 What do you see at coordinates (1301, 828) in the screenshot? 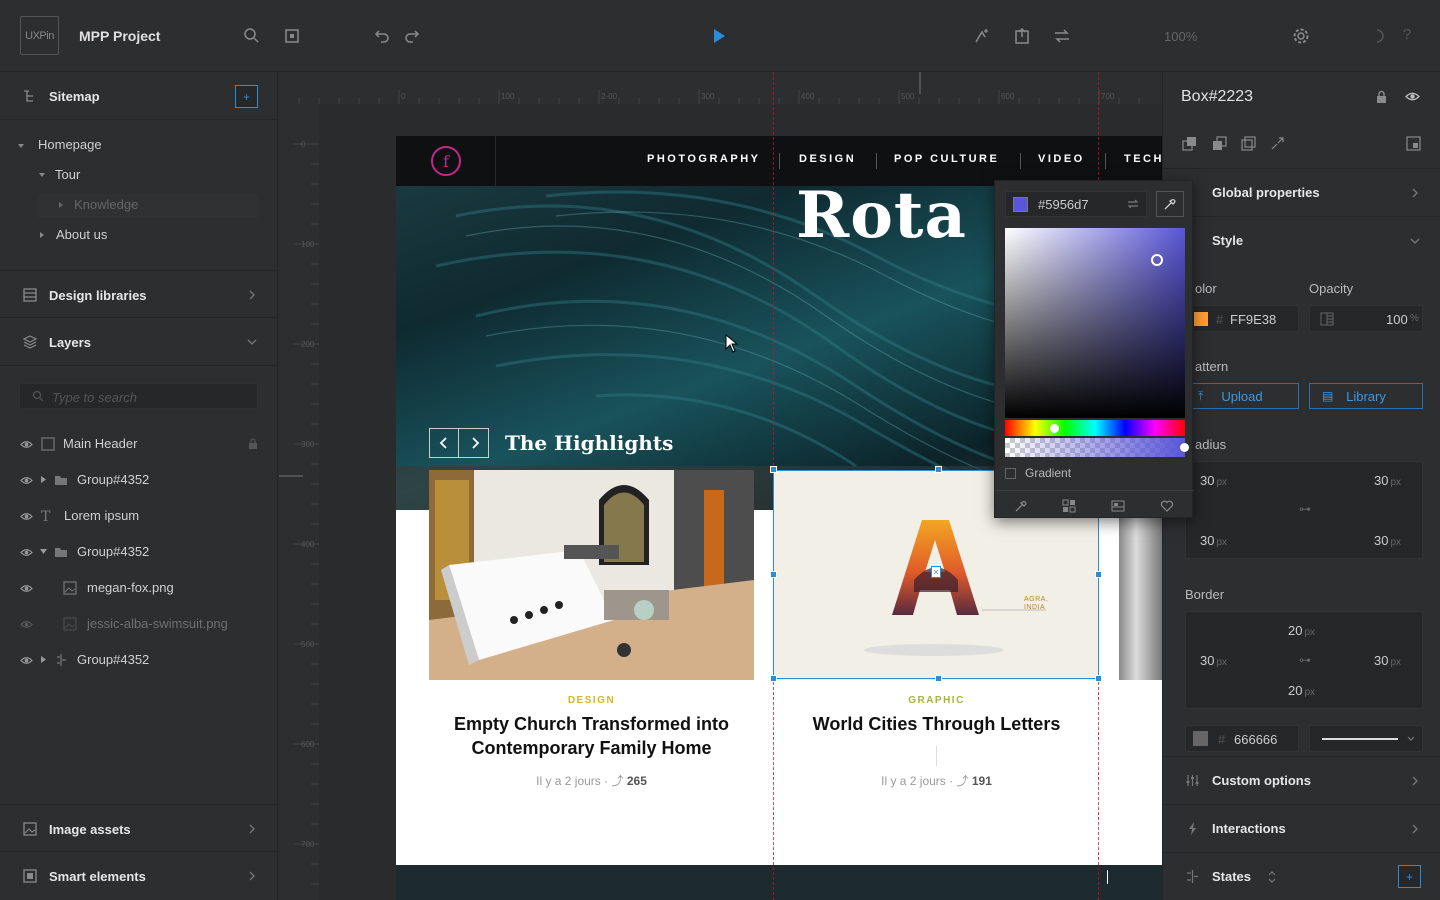
I see `interactions-section: Interactions` at bounding box center [1301, 828].